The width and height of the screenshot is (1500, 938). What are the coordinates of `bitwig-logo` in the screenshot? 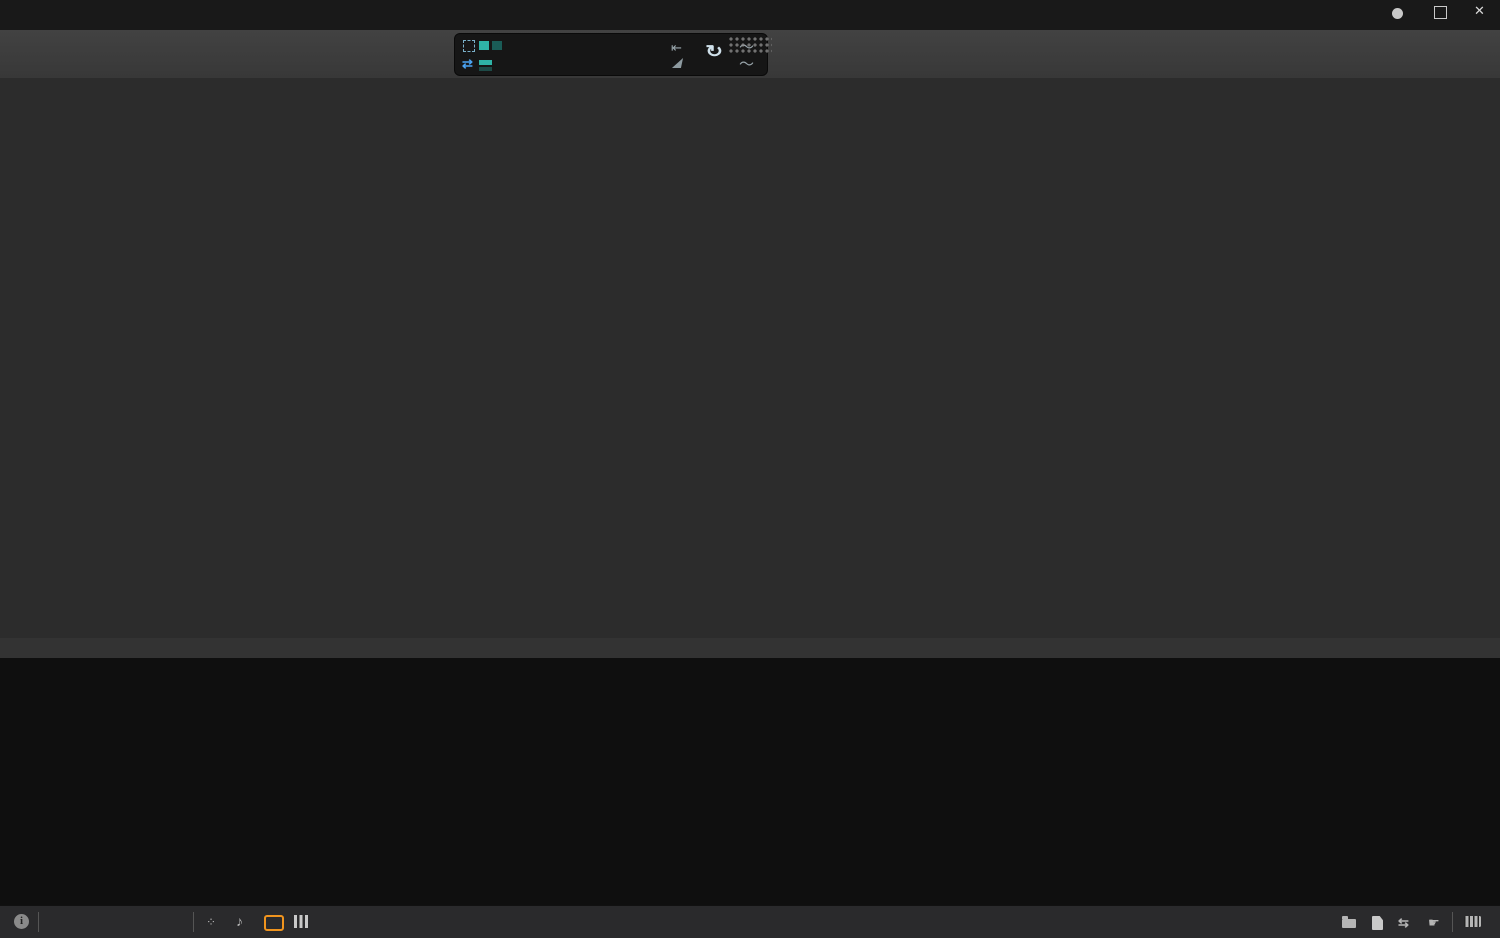 It's located at (750, 45).